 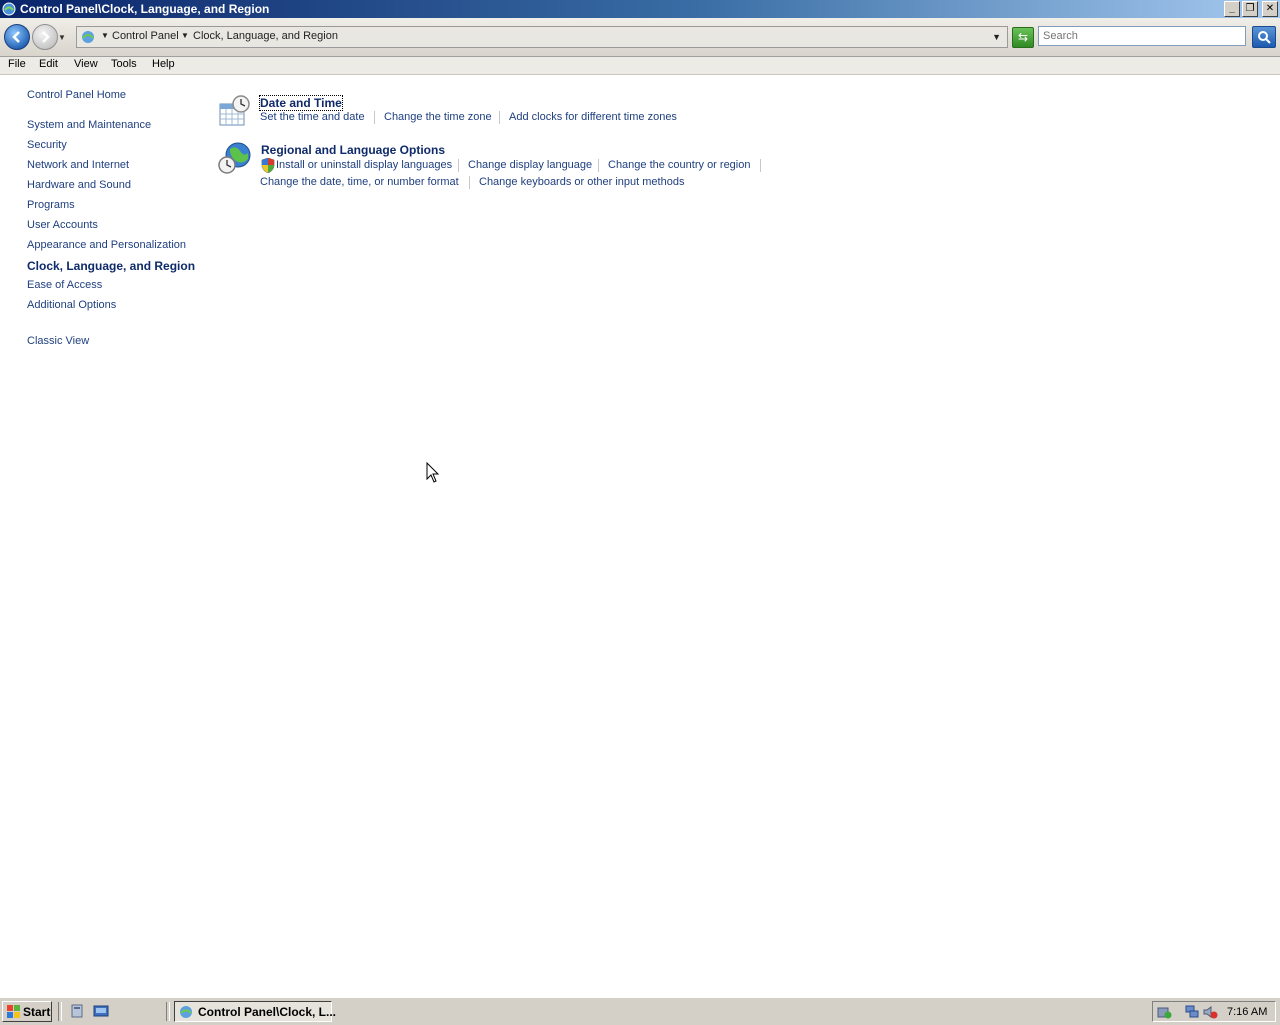 What do you see at coordinates (359, 182) in the screenshot?
I see `task-change-date-time-number-format: Change the date, time, or number format` at bounding box center [359, 182].